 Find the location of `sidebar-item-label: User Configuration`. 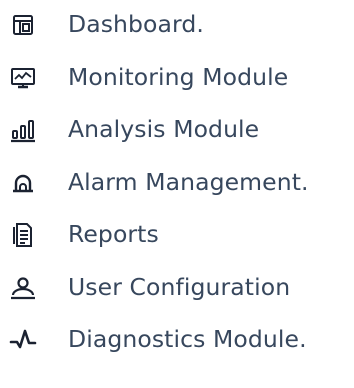

sidebar-item-label: User Configuration is located at coordinates (179, 287).